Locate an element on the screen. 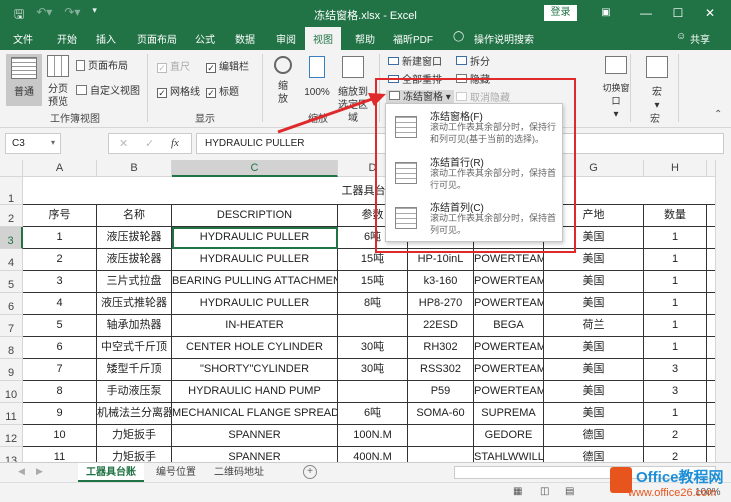  table-cell: 三片式拉盘 is located at coordinates (134, 282).